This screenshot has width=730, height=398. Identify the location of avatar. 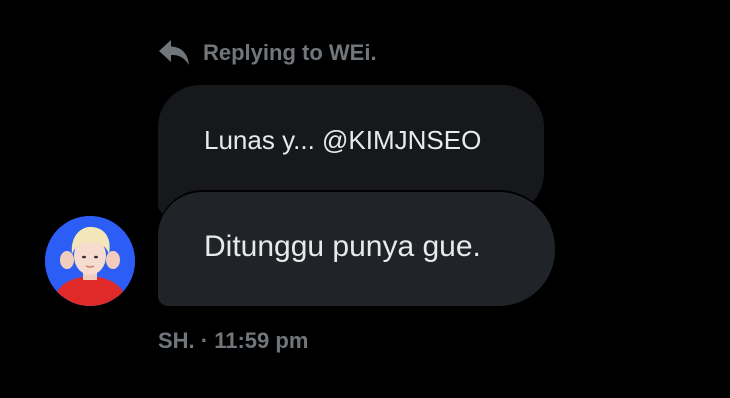
(90, 261).